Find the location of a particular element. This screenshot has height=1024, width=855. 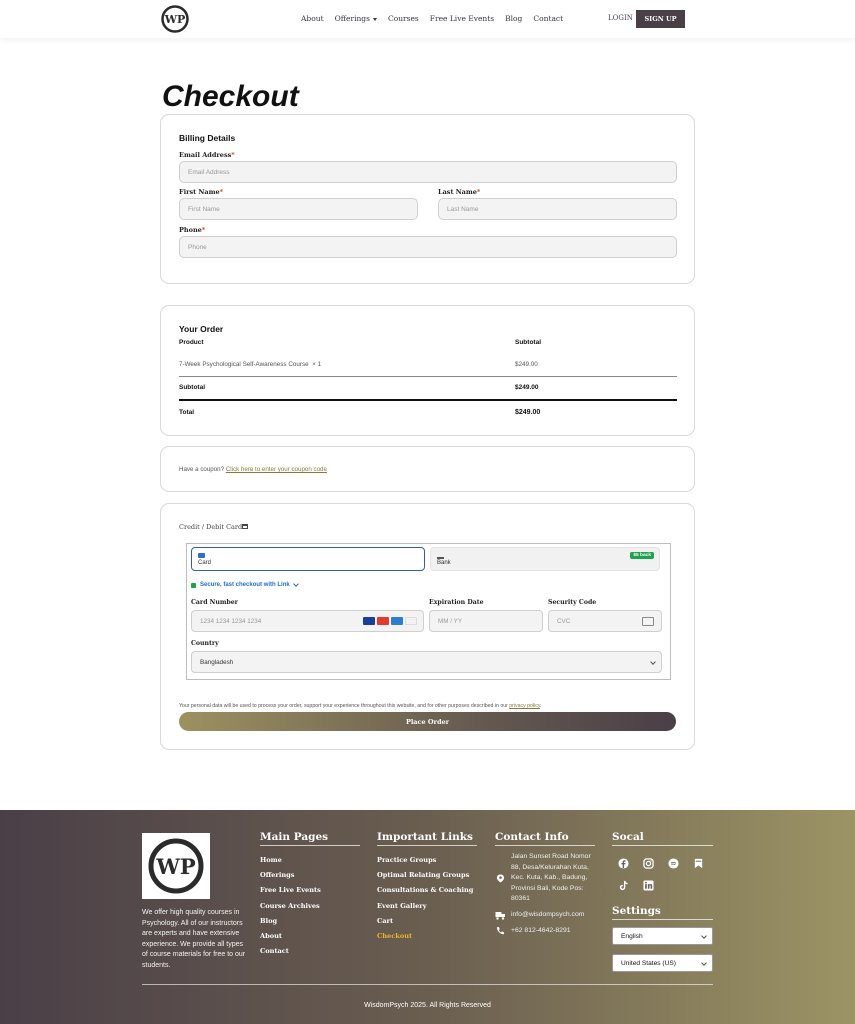

signup-button: SIGN UP is located at coordinates (660, 19).